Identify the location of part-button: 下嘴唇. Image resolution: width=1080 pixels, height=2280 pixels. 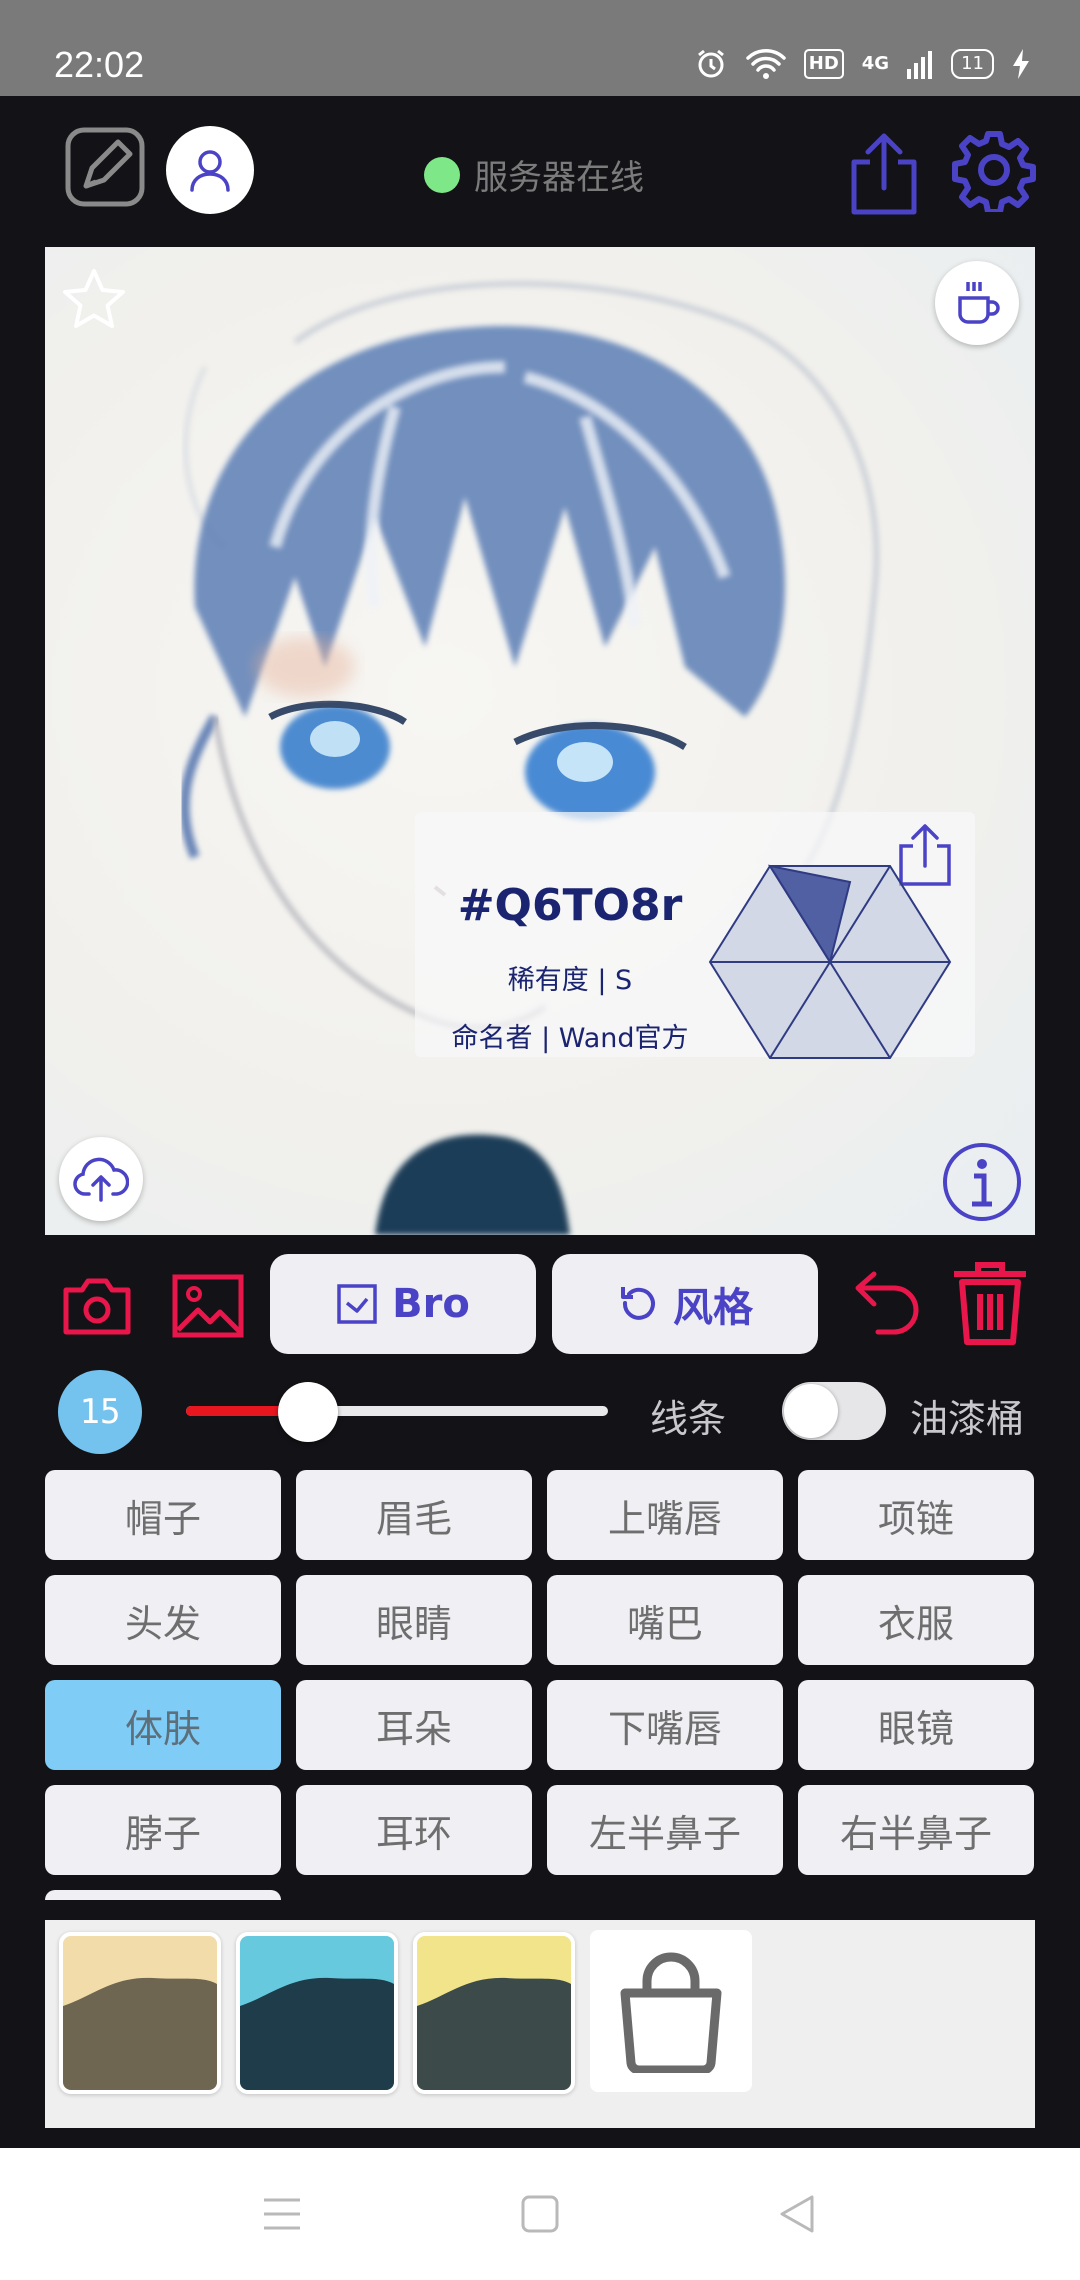
(665, 1725).